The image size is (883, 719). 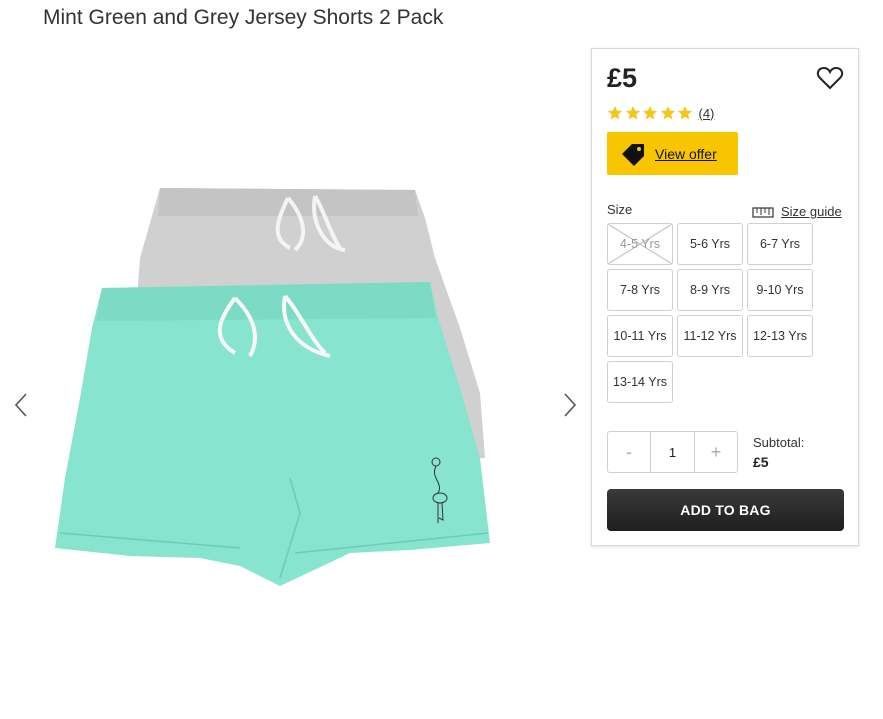 I want to click on size-option-label: 7-8 Yrs, so click(x=640, y=290).